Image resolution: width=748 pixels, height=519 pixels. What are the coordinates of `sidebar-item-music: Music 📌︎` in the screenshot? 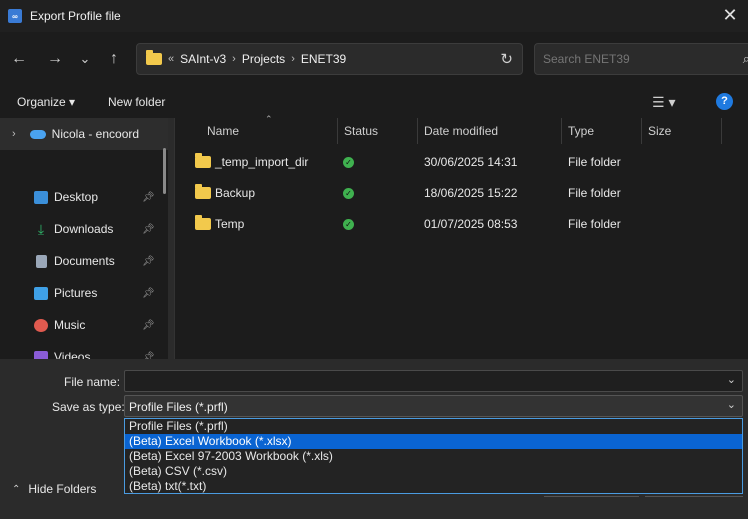 It's located at (84, 325).